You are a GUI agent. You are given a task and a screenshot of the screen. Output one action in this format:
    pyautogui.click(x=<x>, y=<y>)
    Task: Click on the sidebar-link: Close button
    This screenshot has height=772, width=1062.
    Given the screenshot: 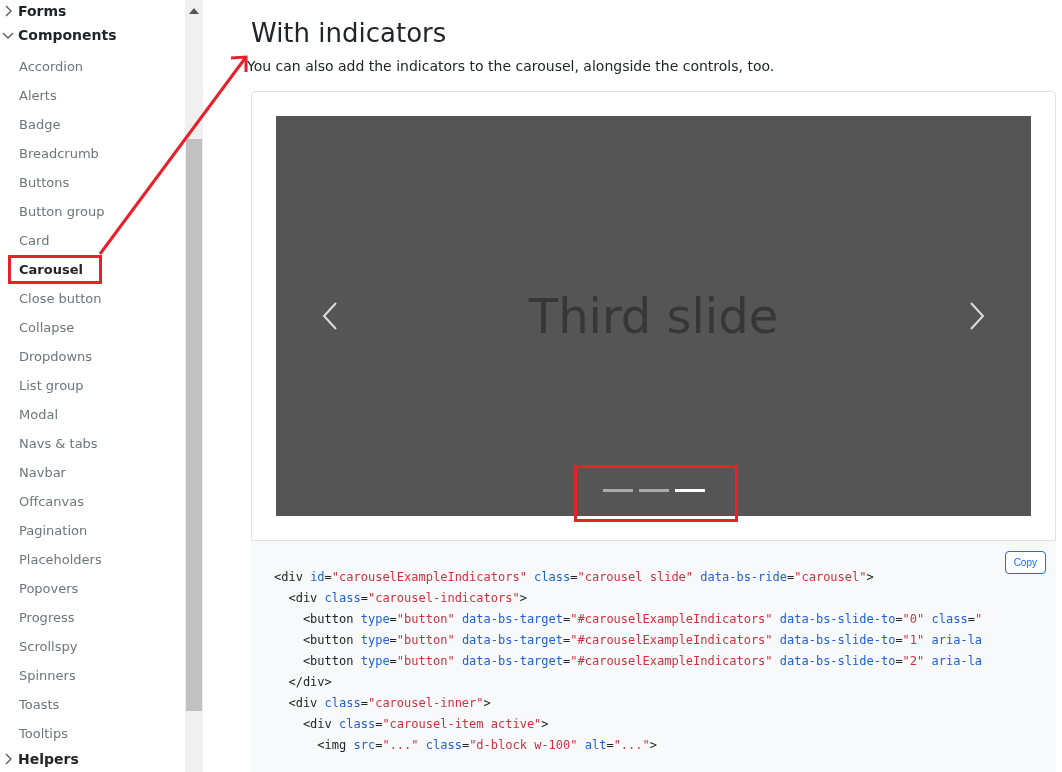 What is the action you would take?
    pyautogui.click(x=60, y=298)
    